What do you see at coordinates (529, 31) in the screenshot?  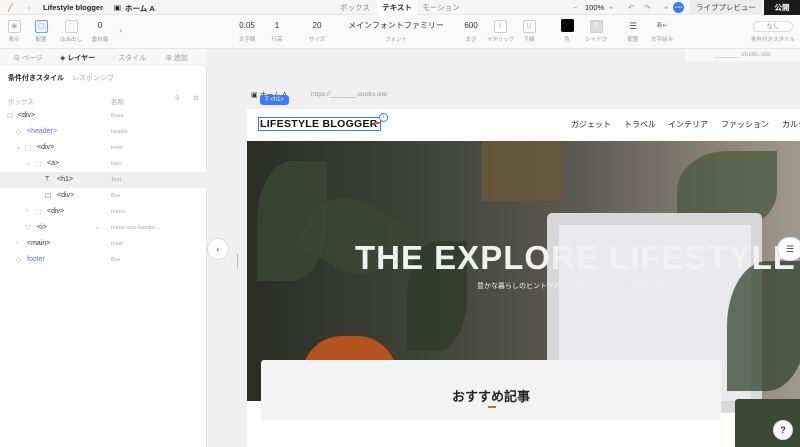 I see `underline-control: U 下線` at bounding box center [529, 31].